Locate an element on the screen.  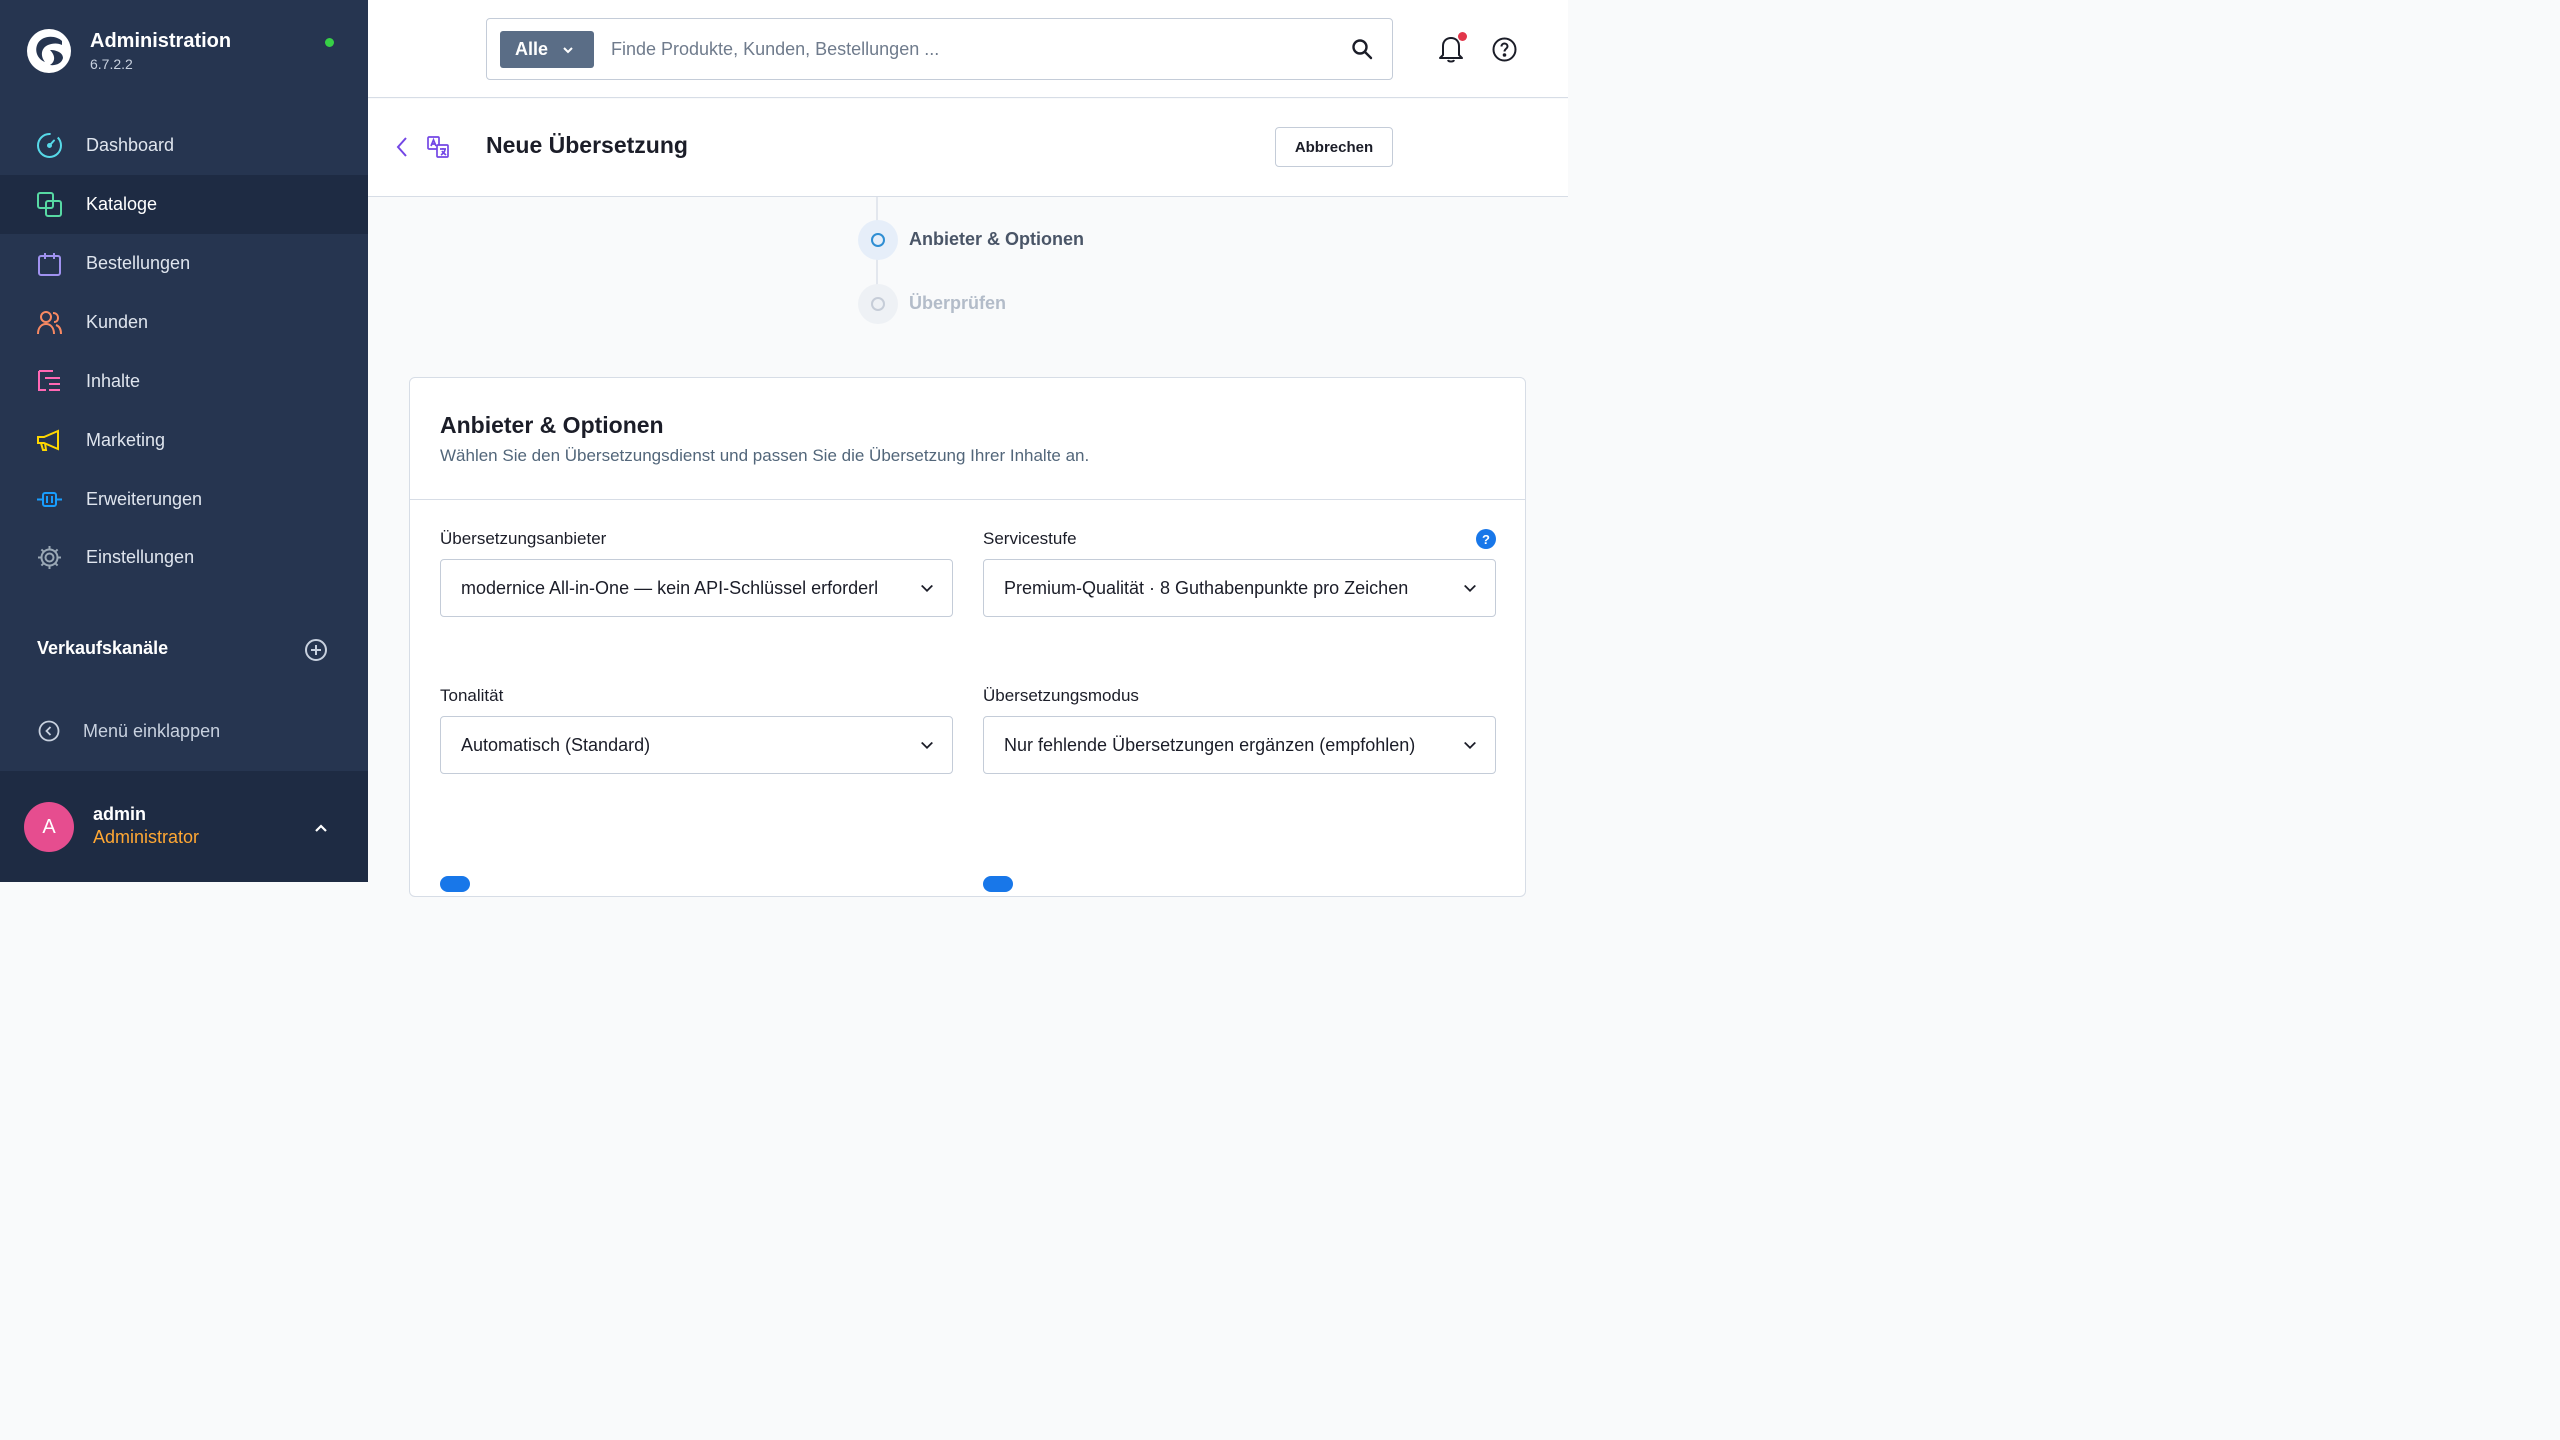
add-sales-channel-icon is located at coordinates (316, 650).